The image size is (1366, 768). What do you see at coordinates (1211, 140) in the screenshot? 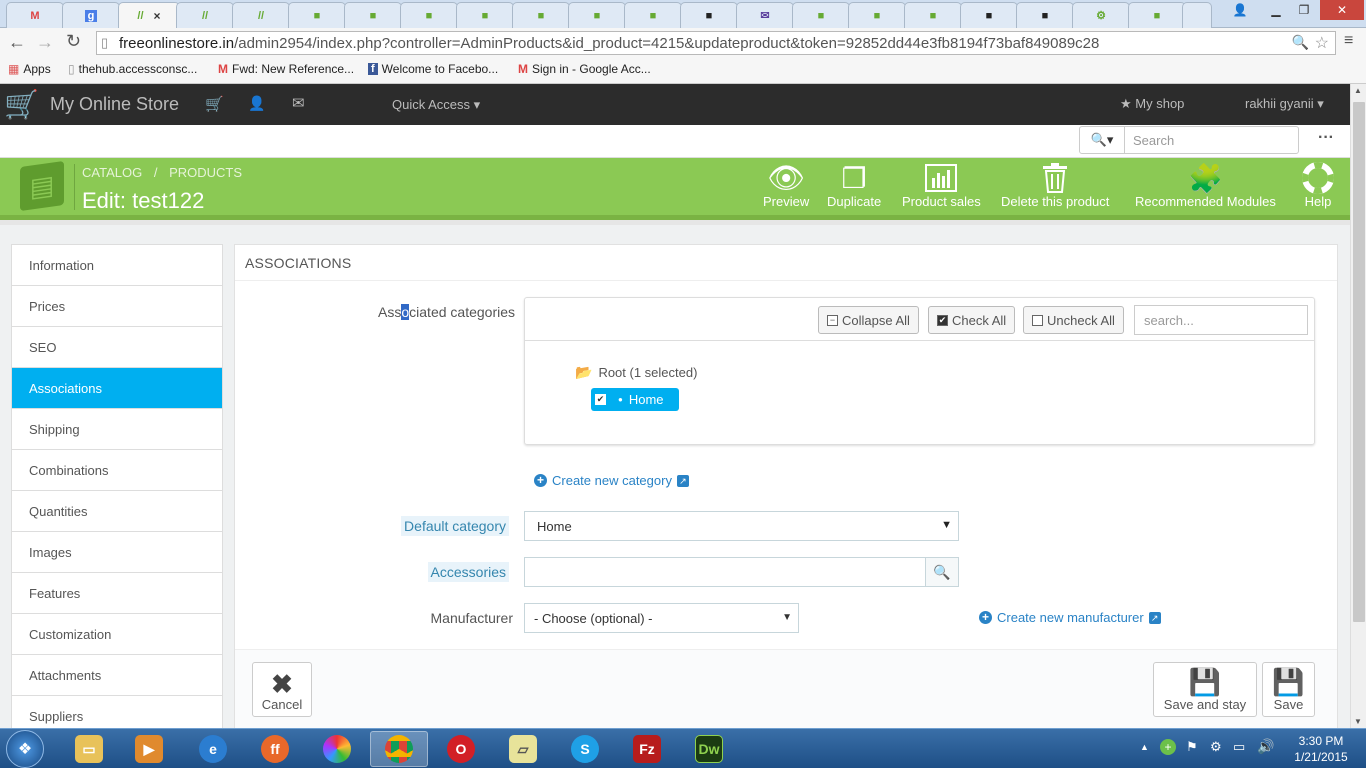
I see `admin-search-input: Search` at bounding box center [1211, 140].